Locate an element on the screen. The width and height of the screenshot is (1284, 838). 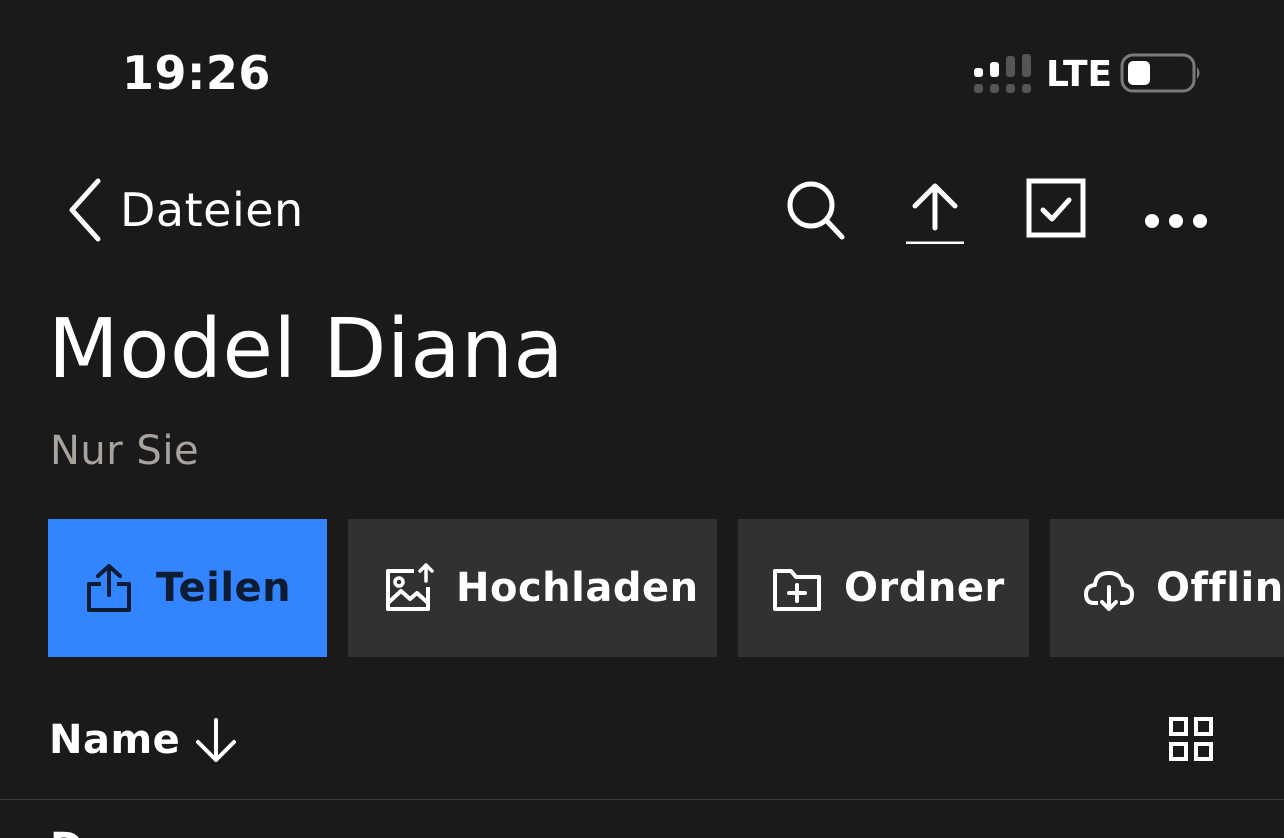
back-label: Dateien is located at coordinates (212, 210).